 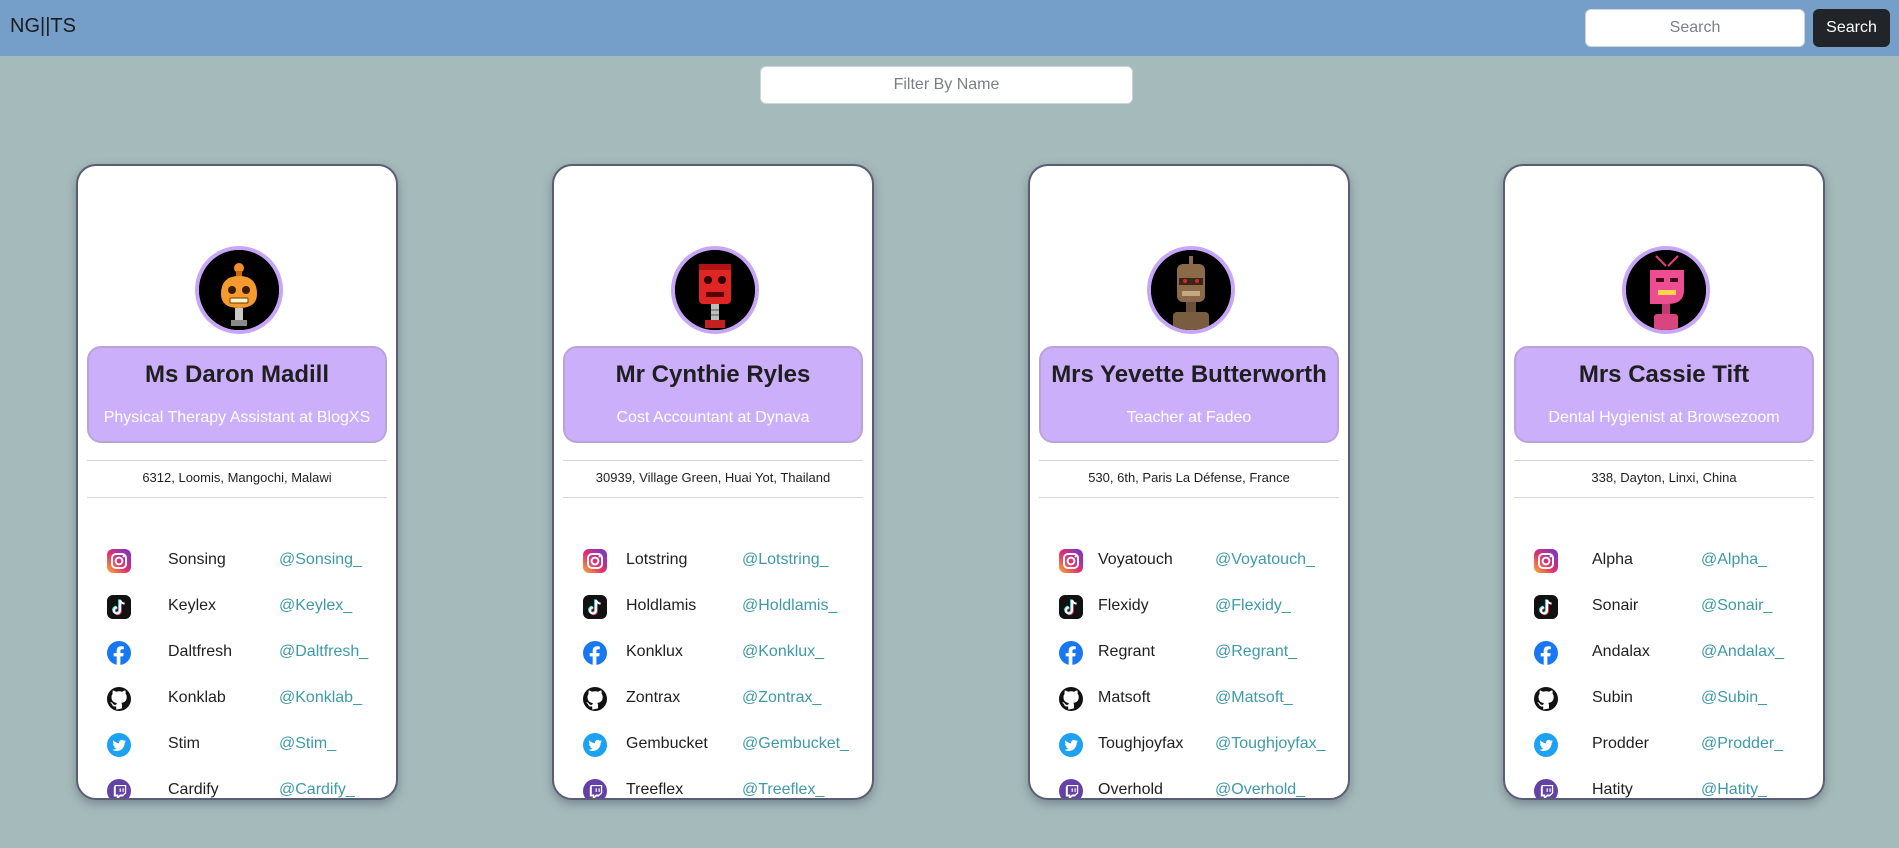 What do you see at coordinates (237, 607) in the screenshot?
I see `social-row-tiktok: Keylex @Keylex_` at bounding box center [237, 607].